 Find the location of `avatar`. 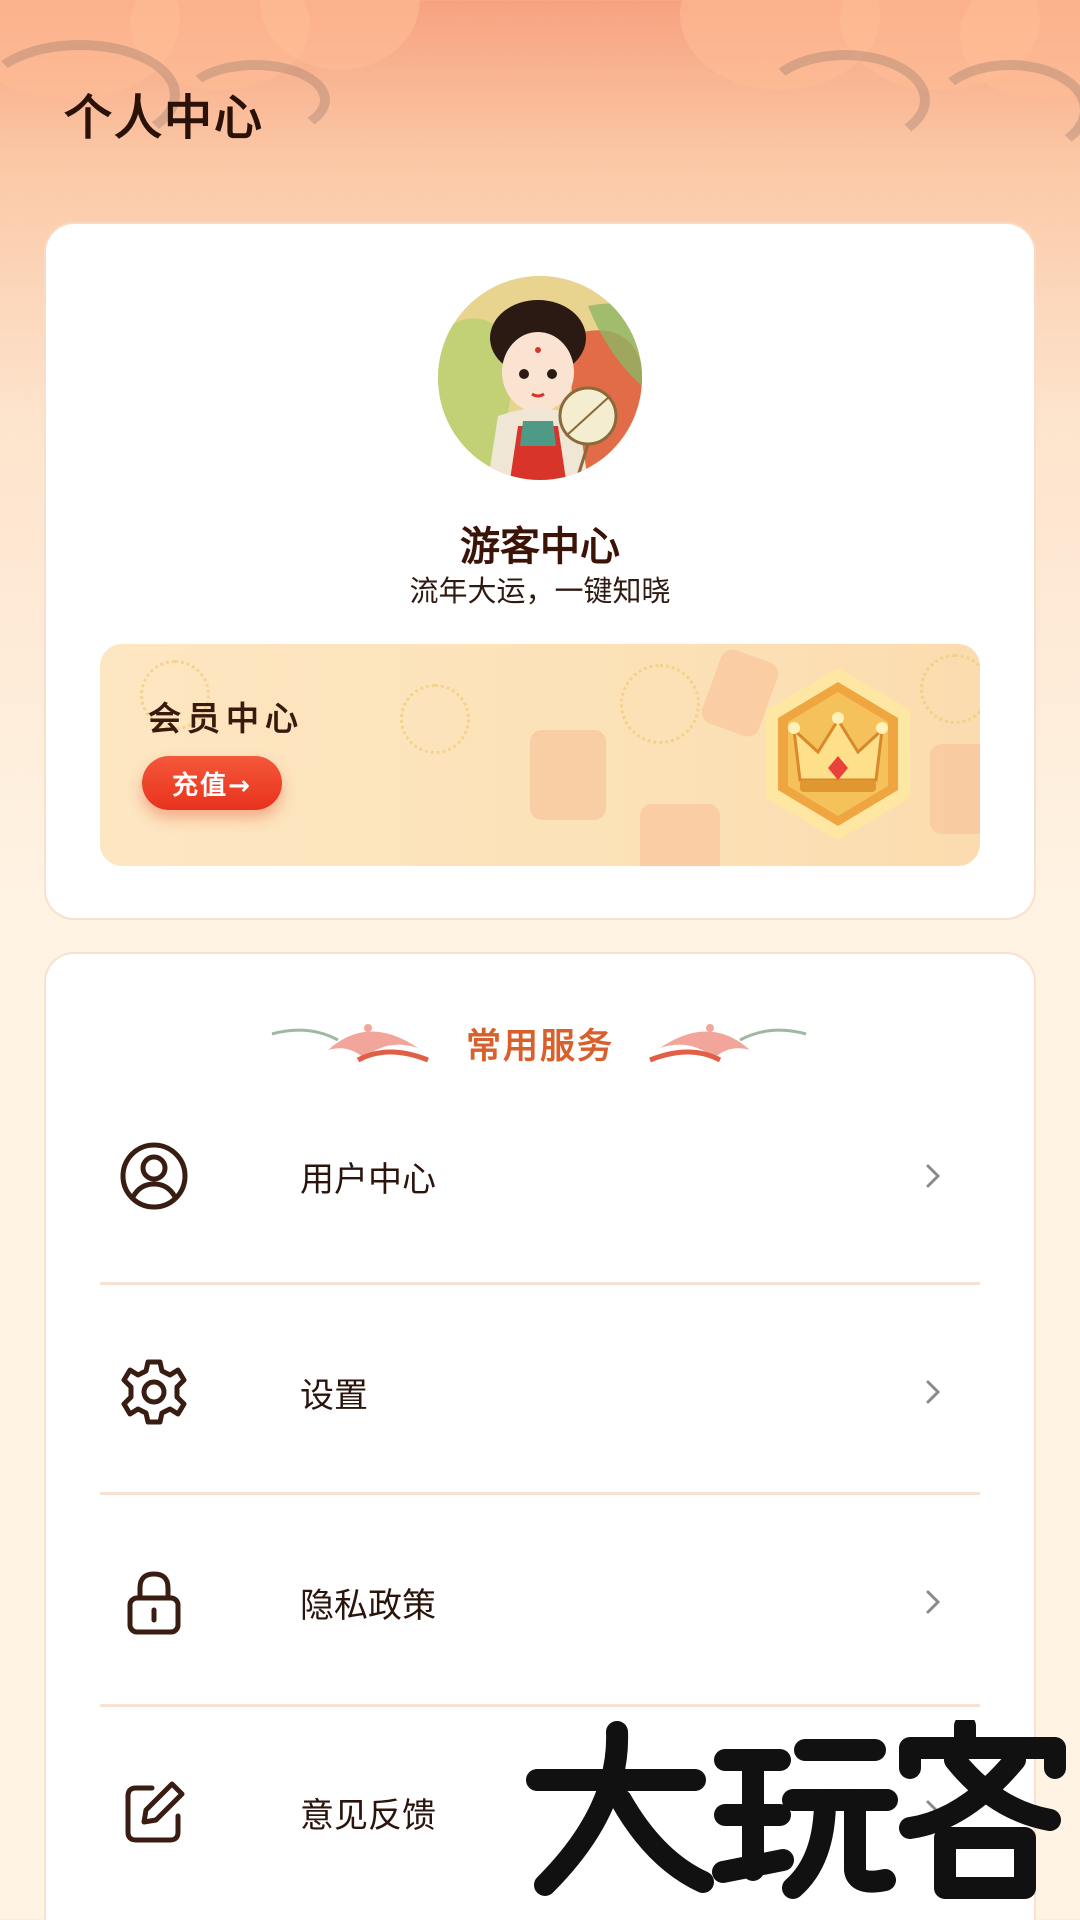

avatar is located at coordinates (540, 378).